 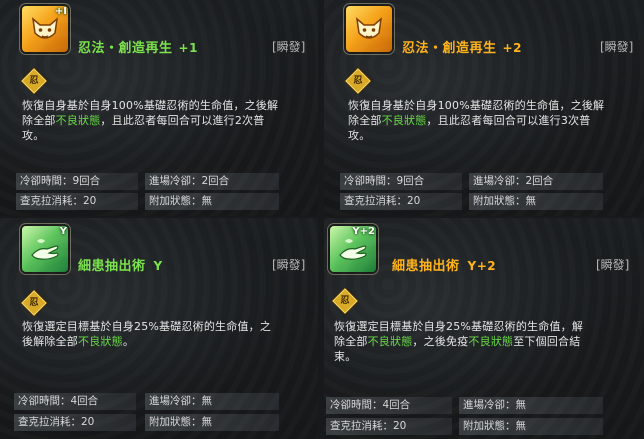 I want to click on skill-icon-hand-1: Y, so click(x=45, y=249).